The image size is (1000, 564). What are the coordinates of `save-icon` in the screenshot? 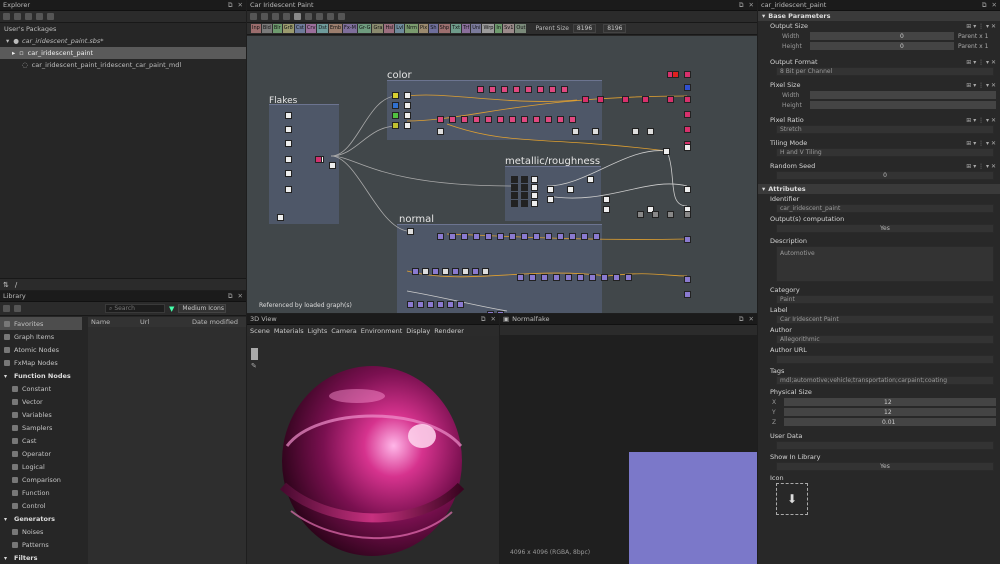 It's located at (39, 16).